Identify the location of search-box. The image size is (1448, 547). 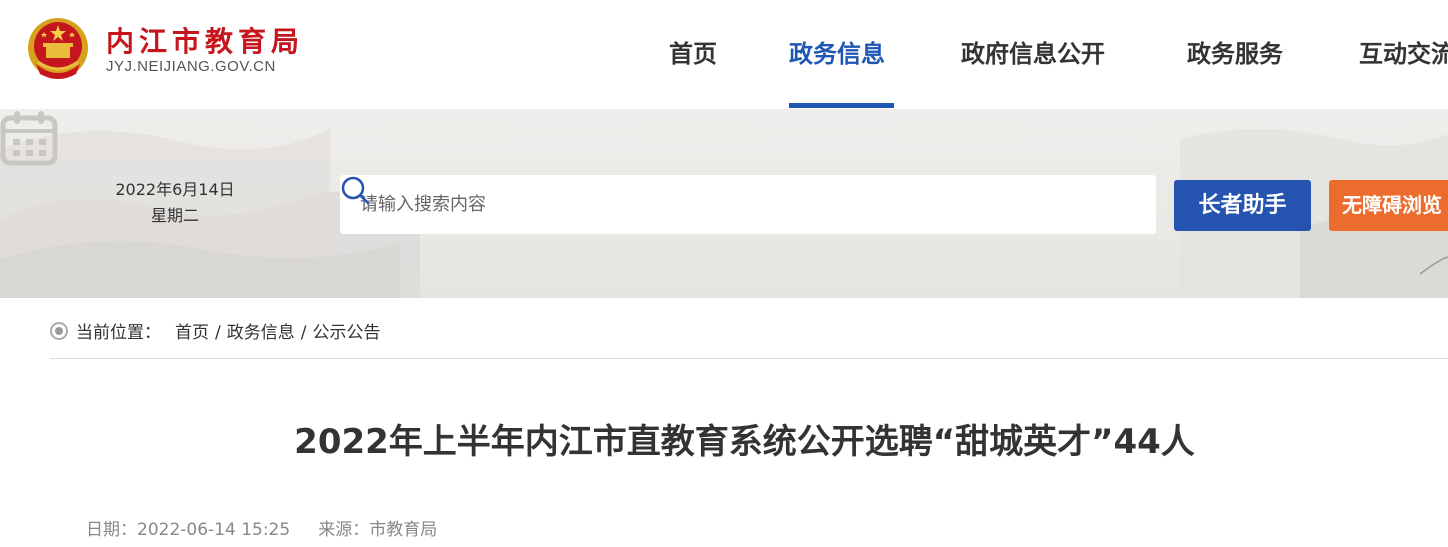
(748, 204).